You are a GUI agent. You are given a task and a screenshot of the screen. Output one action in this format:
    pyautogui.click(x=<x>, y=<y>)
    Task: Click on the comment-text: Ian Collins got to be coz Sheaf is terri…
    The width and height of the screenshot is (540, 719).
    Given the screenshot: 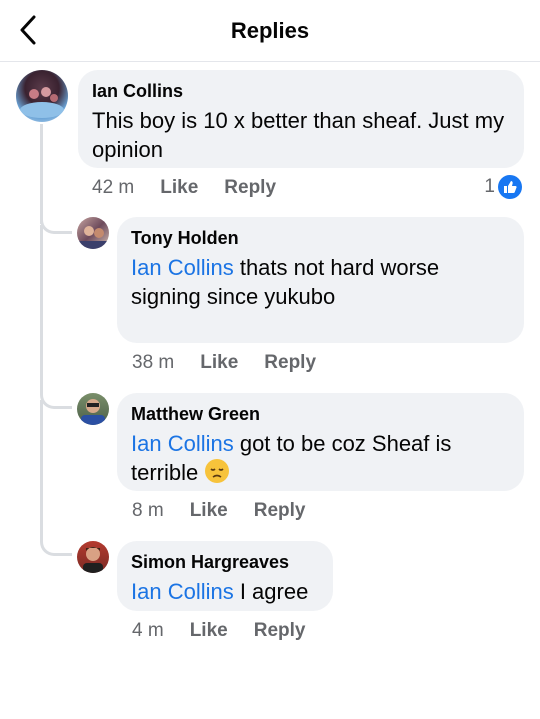 What is the action you would take?
    pyautogui.click(x=291, y=458)
    